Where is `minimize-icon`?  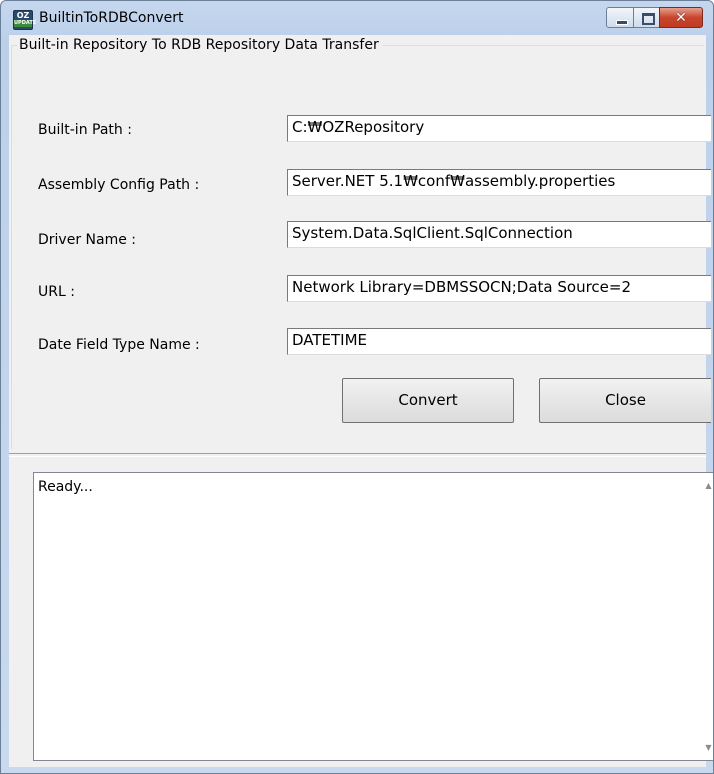
minimize-icon is located at coordinates (622, 22).